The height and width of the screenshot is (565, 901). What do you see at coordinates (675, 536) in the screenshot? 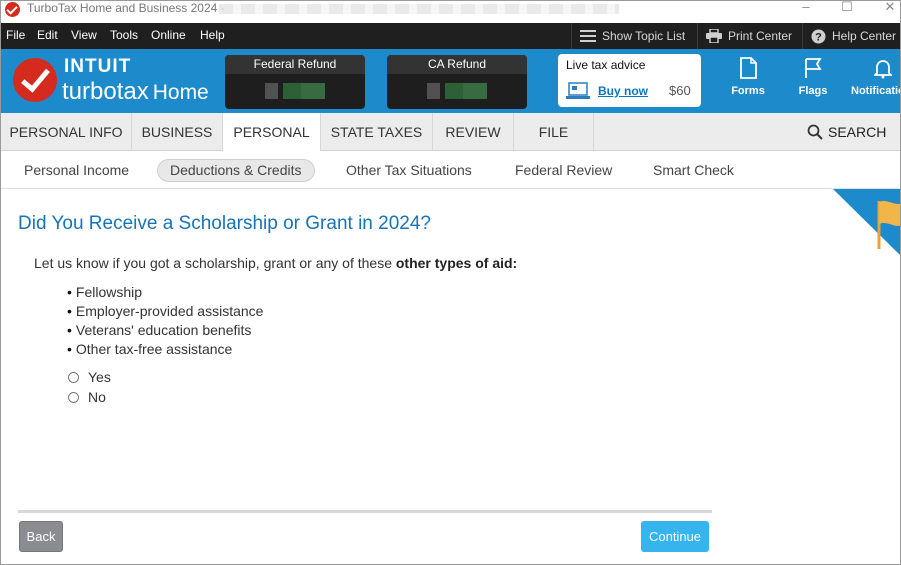
I see `continue-button: Continue` at bounding box center [675, 536].